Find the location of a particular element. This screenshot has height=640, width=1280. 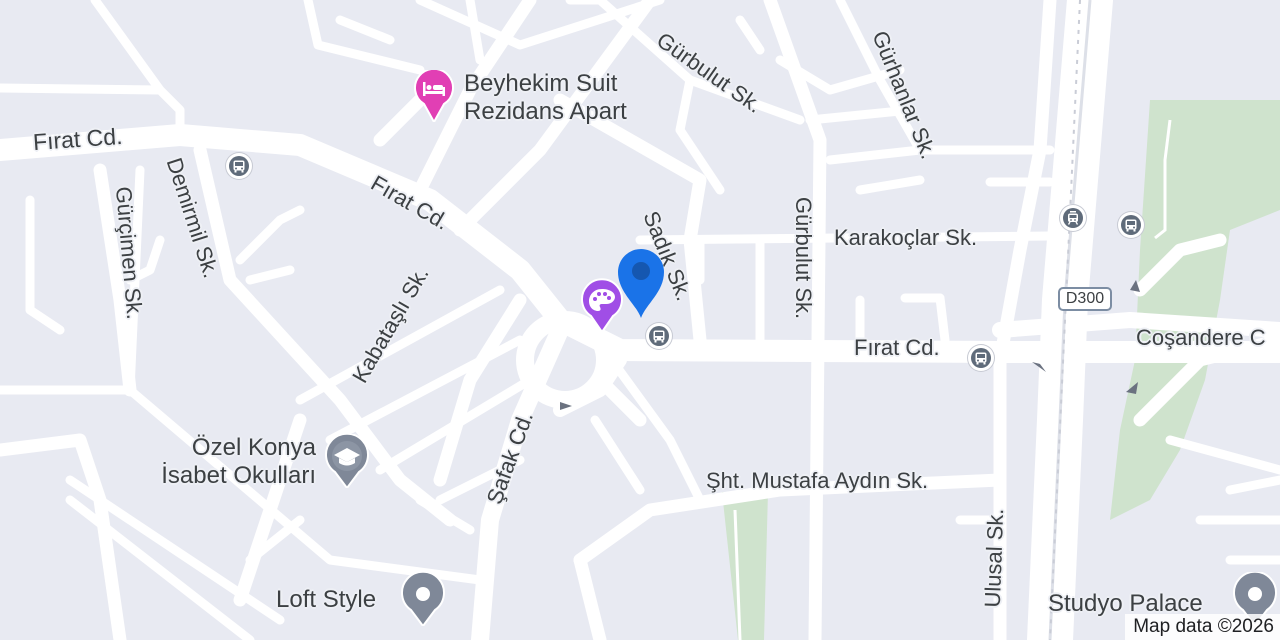

location-pin-icon is located at coordinates (641, 282).